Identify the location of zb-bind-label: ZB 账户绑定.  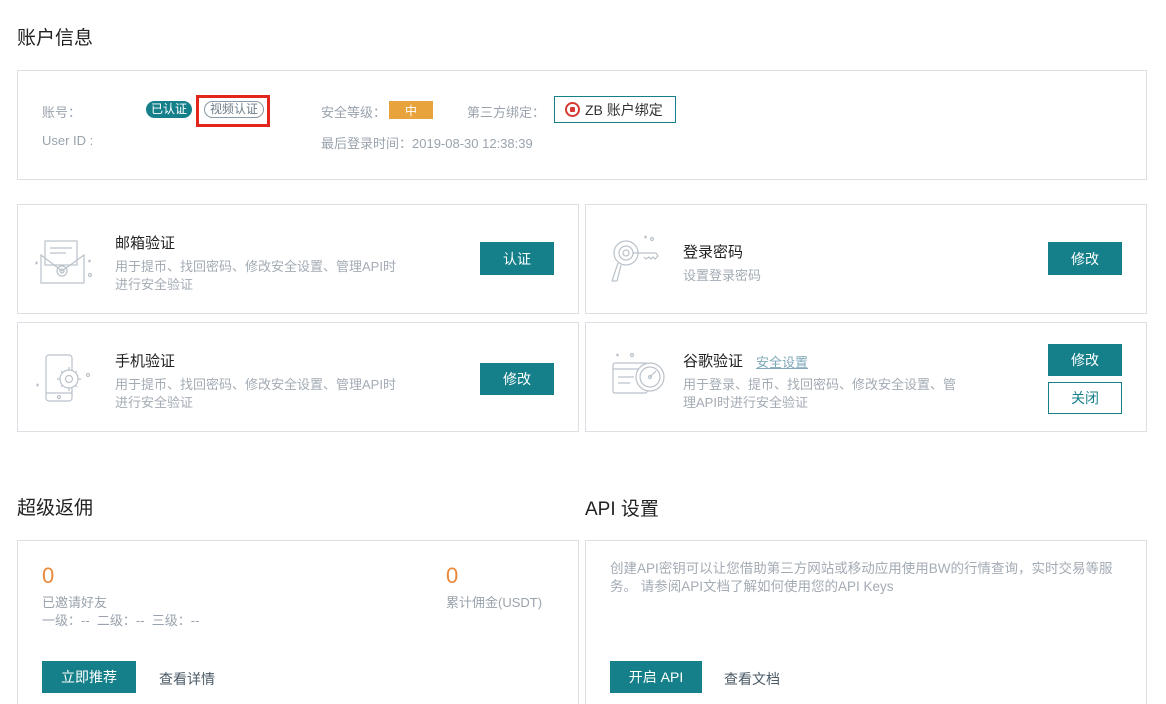
(624, 109).